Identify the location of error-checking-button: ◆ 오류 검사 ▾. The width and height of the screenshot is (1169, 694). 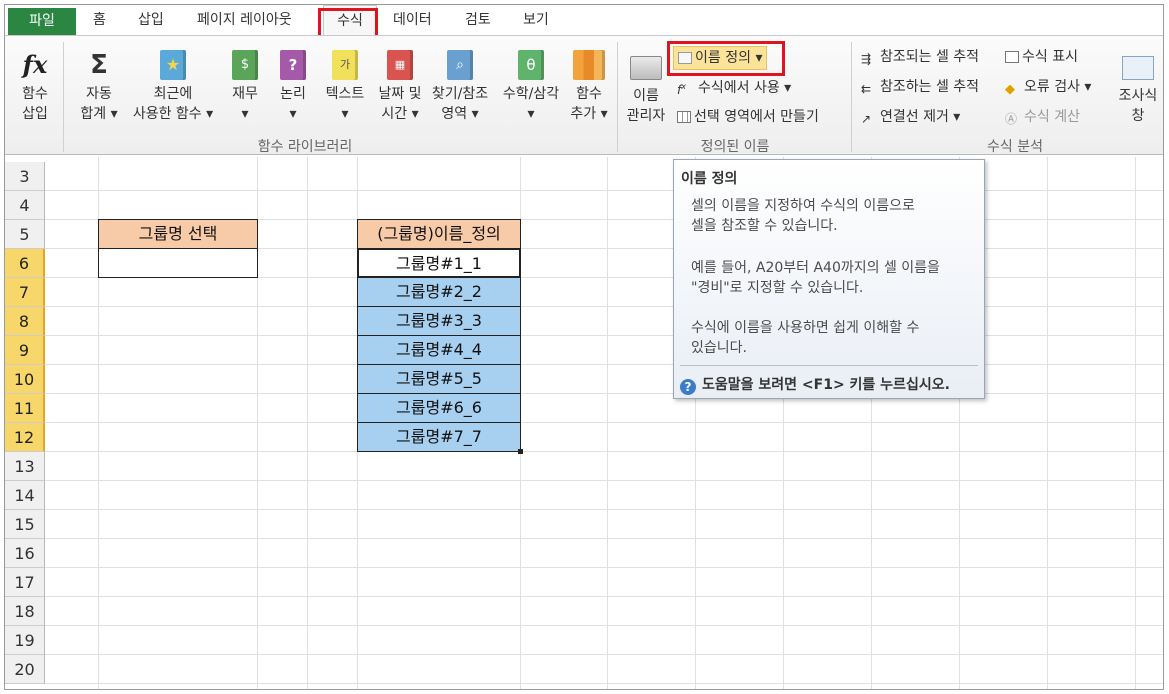
(1048, 87).